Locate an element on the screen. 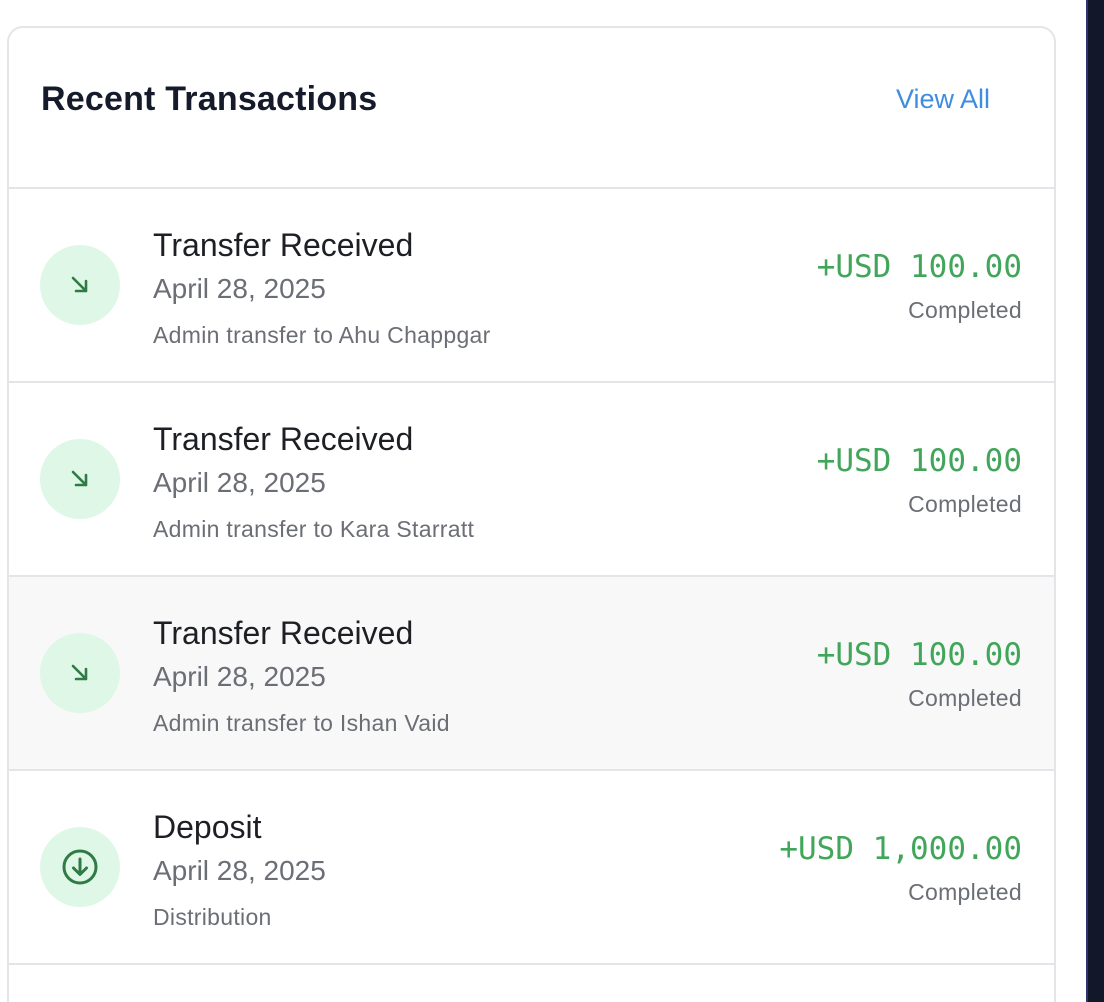  arrow-down-circle-icon is located at coordinates (80, 867).